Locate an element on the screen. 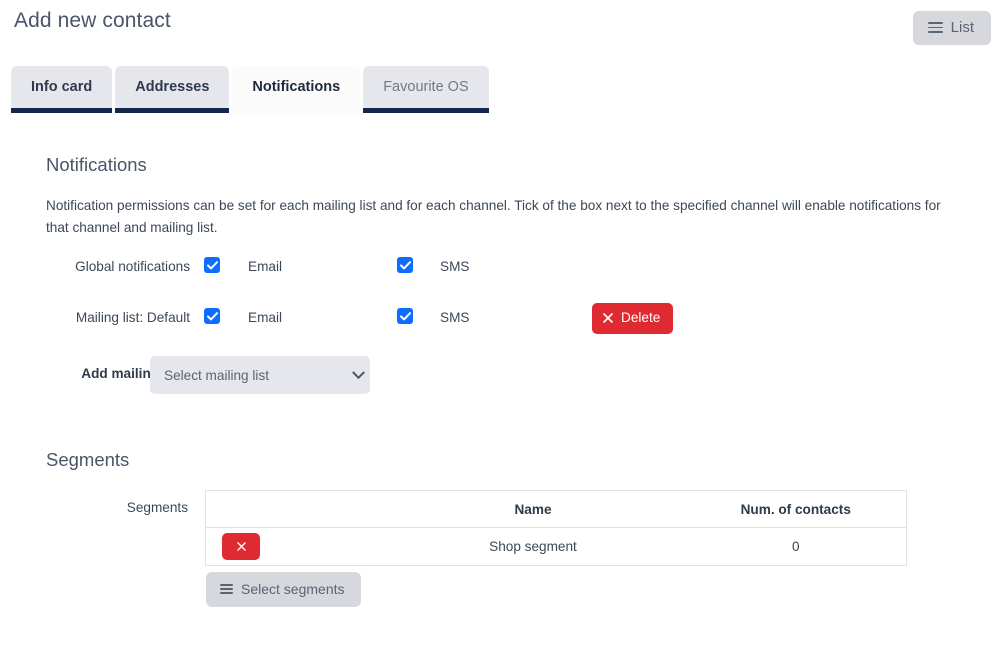 This screenshot has height=645, width=1002. segments-table: Name Num. of contacts Shop segment 0 is located at coordinates (556, 528).